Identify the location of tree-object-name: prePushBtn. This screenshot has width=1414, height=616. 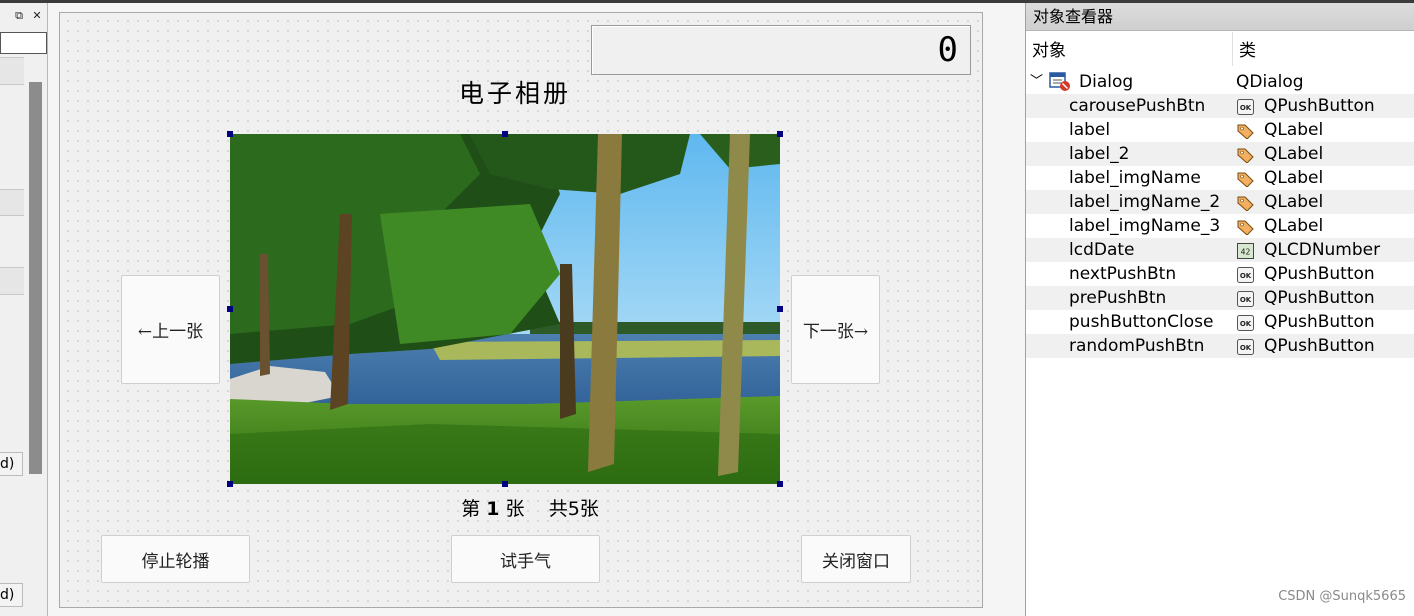
(1118, 298).